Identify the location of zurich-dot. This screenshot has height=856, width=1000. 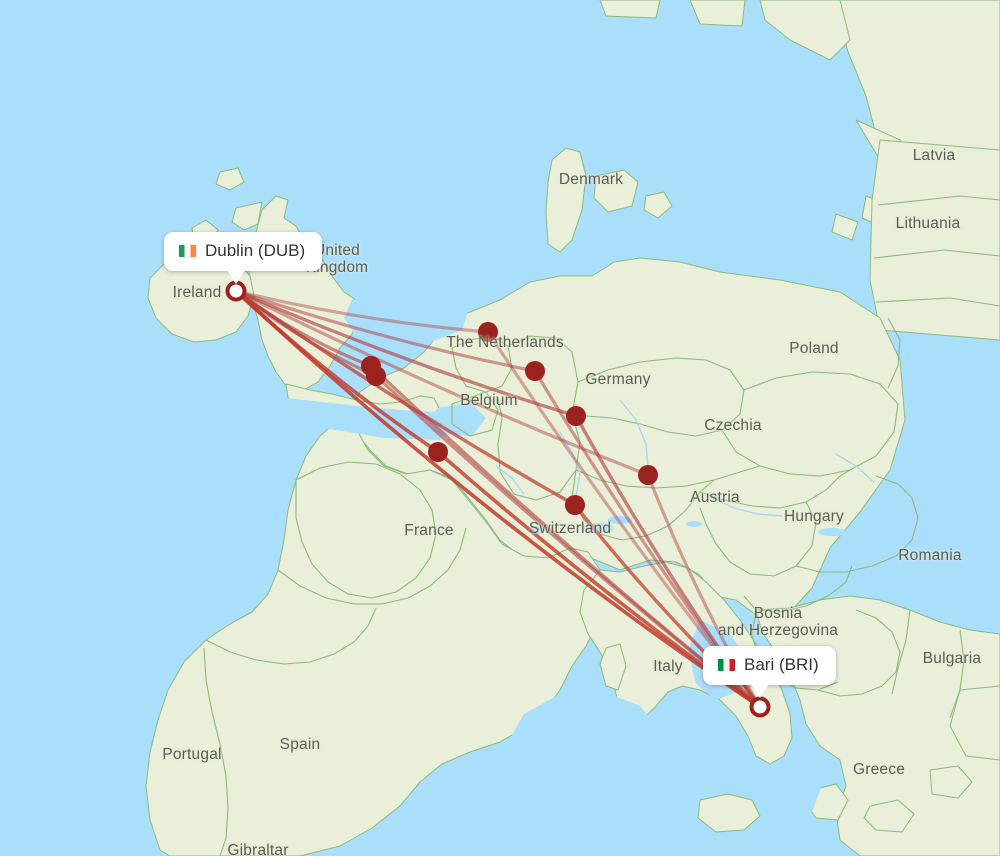
(575, 505).